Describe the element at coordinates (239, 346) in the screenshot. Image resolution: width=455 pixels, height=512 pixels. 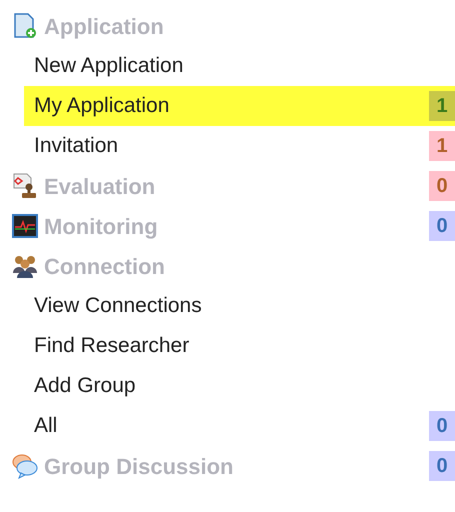
I see `menu-item: Find Researcher` at that location.